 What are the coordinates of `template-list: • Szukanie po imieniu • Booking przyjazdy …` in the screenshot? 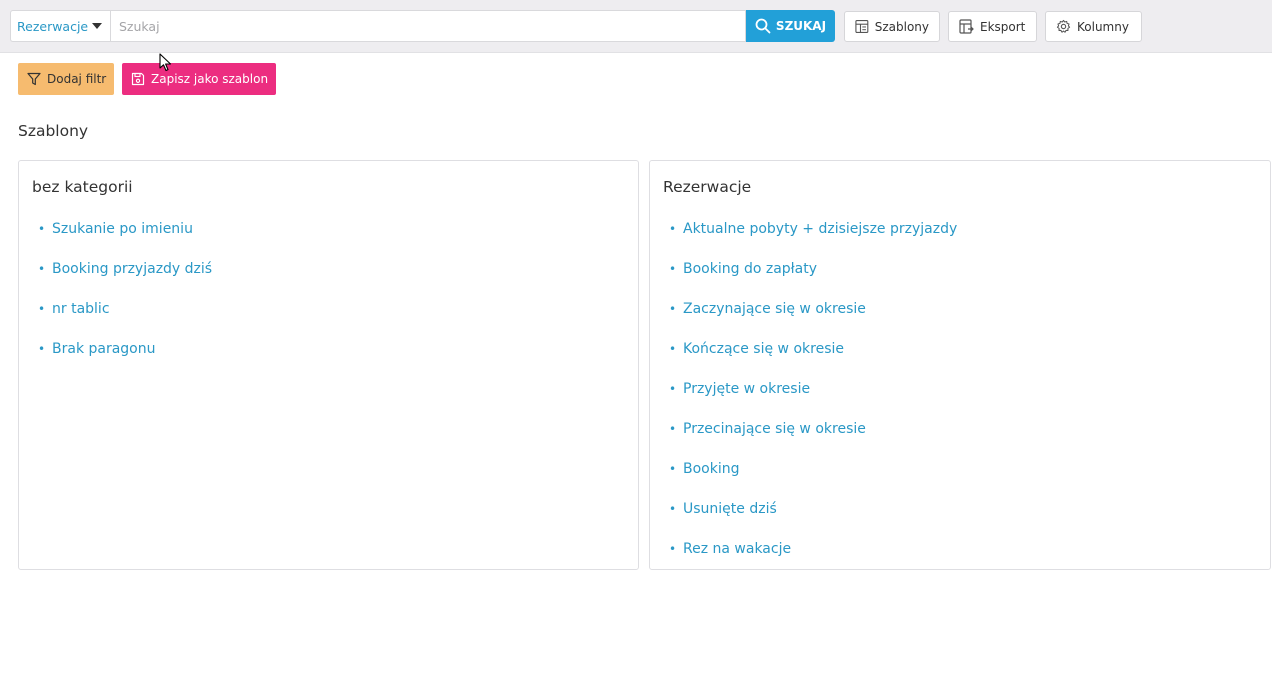 It's located at (125, 298).